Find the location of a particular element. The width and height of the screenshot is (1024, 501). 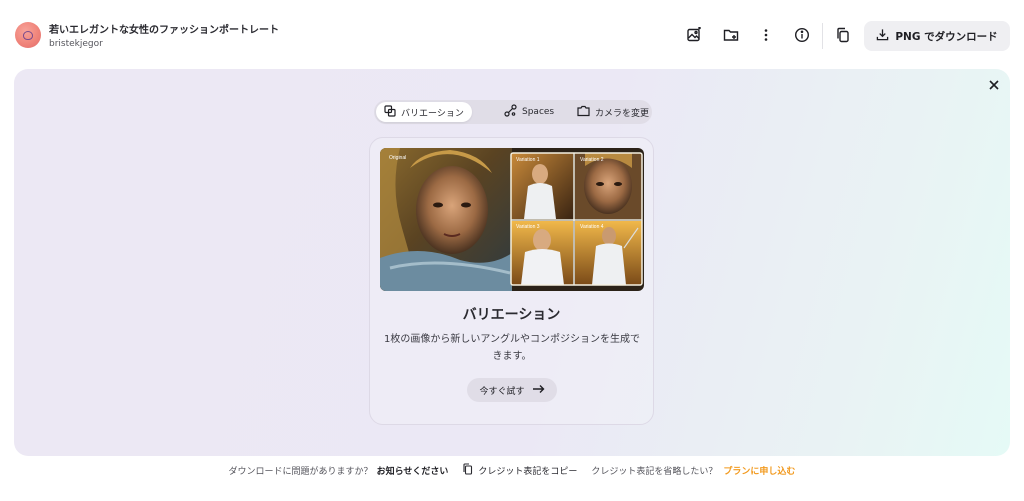

tab-change-camera: カメラを変更 is located at coordinates (613, 112).